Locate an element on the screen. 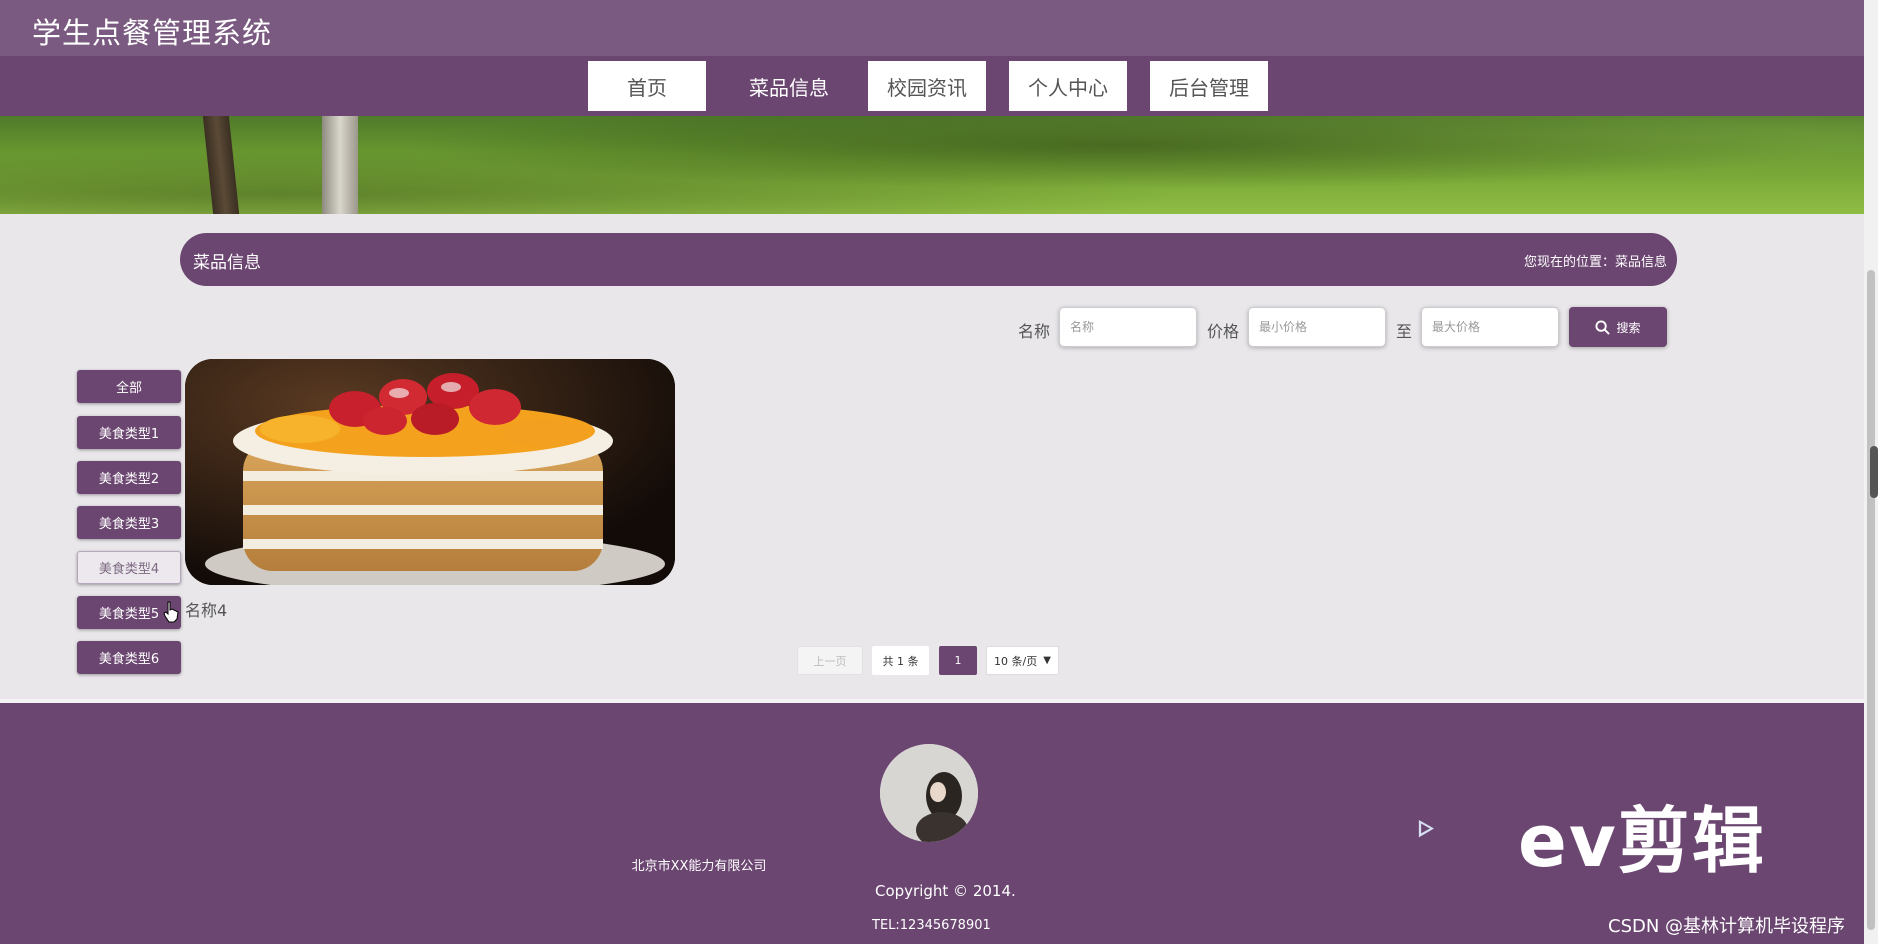  category-all: 全部 is located at coordinates (129, 386).